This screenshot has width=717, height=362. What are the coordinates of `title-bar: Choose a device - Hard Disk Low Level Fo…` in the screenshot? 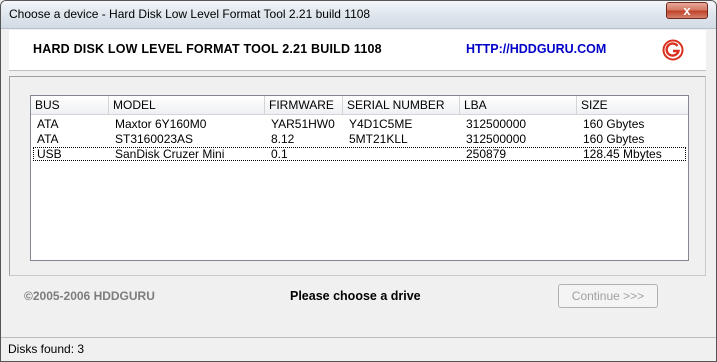 It's located at (358, 15).